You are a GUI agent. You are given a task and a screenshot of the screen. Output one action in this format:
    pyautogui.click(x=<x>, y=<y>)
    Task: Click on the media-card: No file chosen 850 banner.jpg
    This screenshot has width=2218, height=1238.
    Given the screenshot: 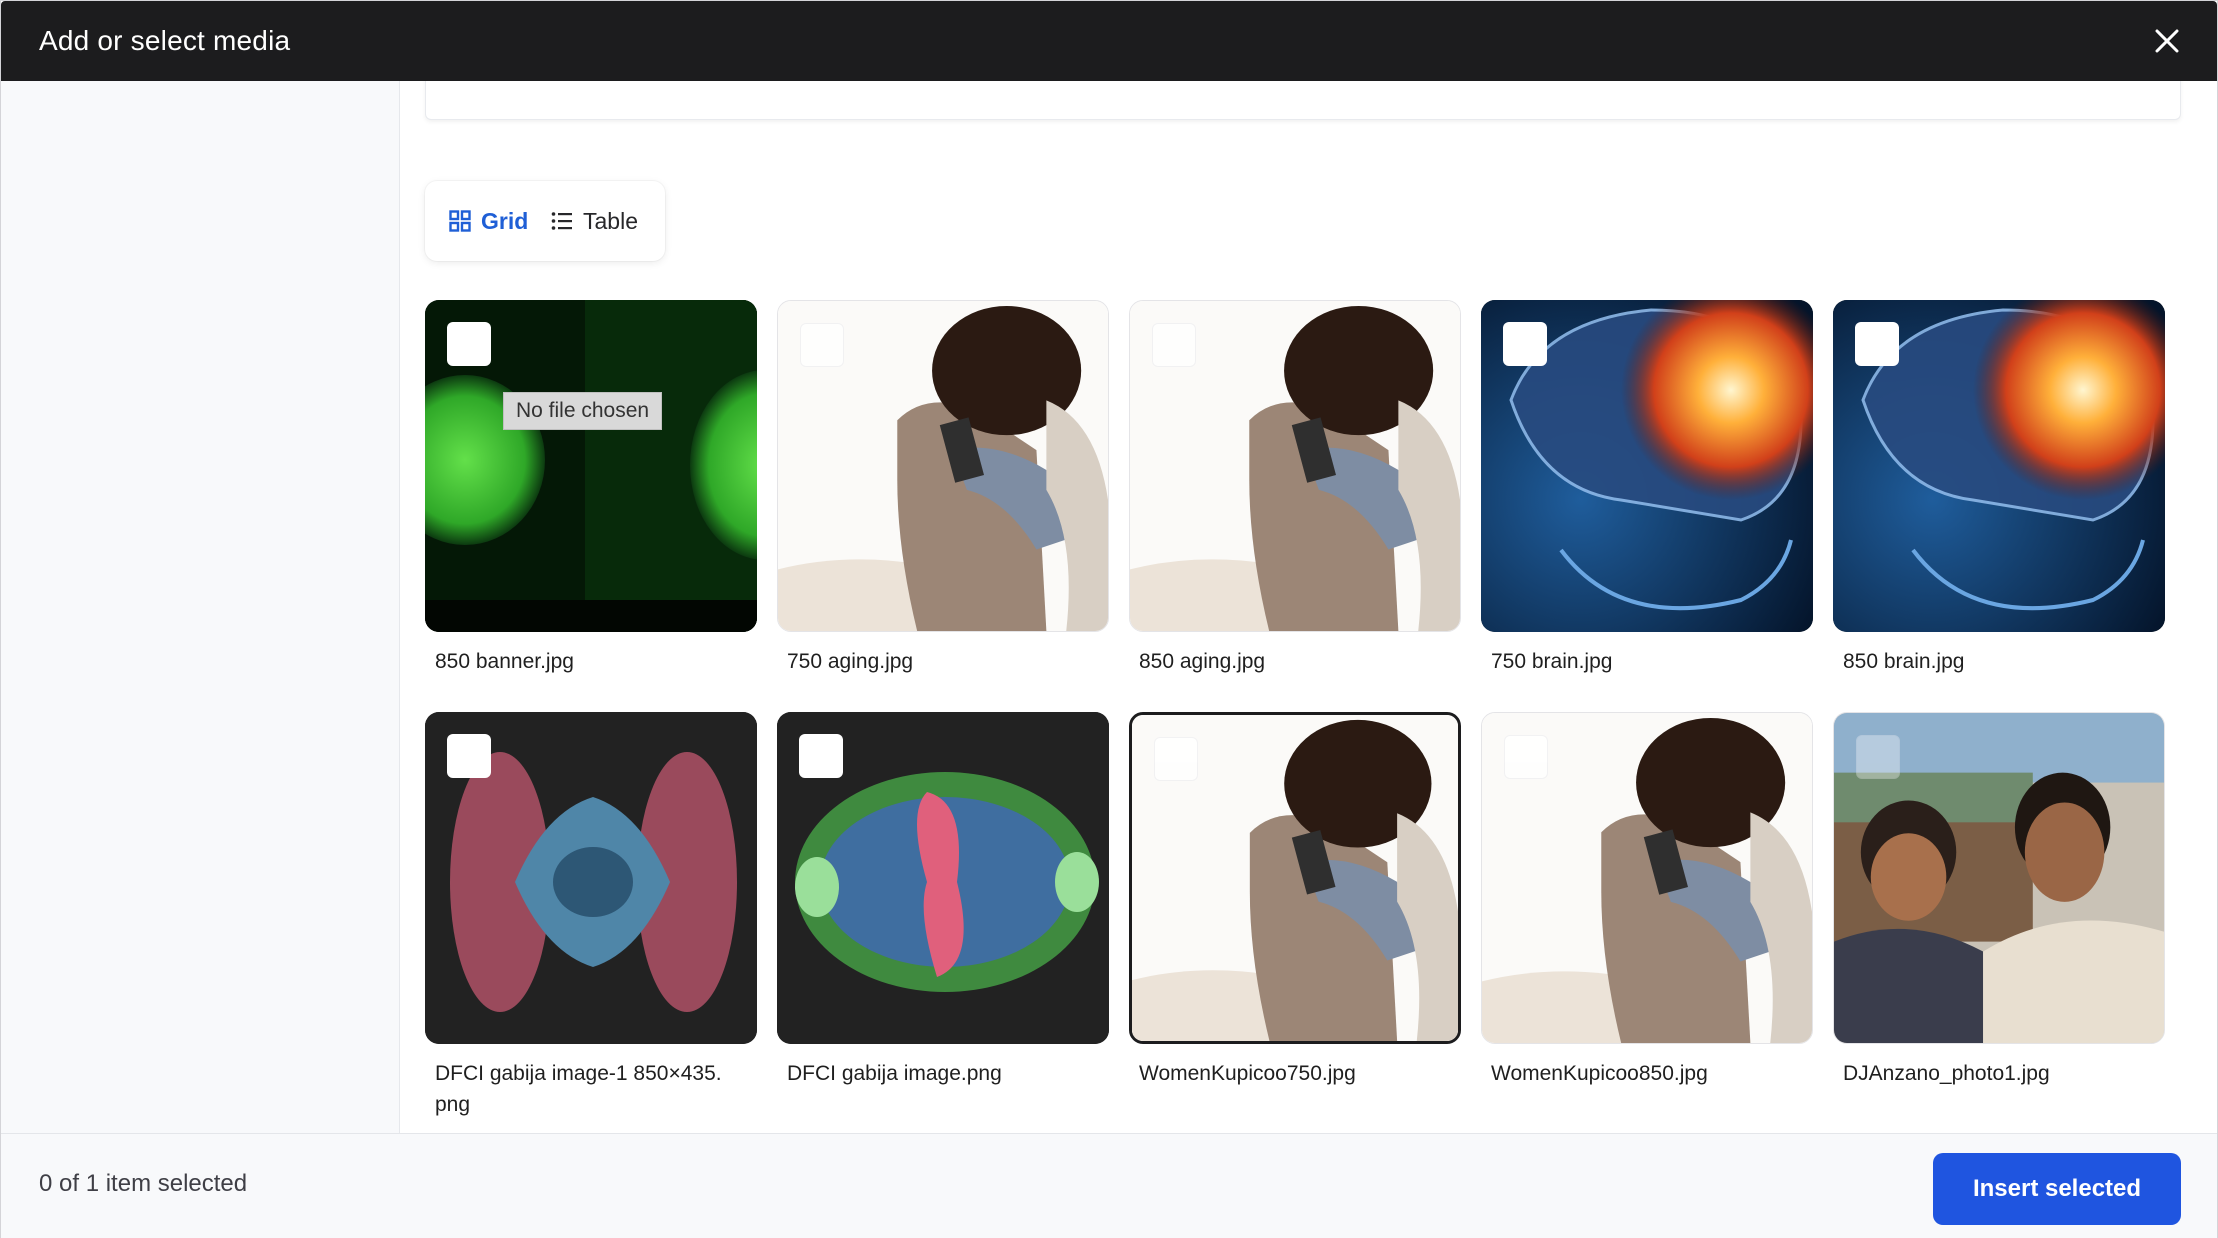 What is the action you would take?
    pyautogui.click(x=591, y=488)
    